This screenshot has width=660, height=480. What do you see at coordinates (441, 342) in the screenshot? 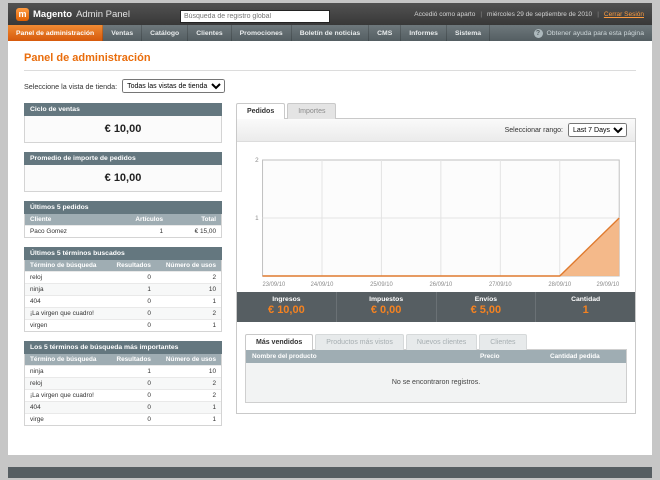
I see `tab-nuevos-clientes: Nuevos clientes` at bounding box center [441, 342].